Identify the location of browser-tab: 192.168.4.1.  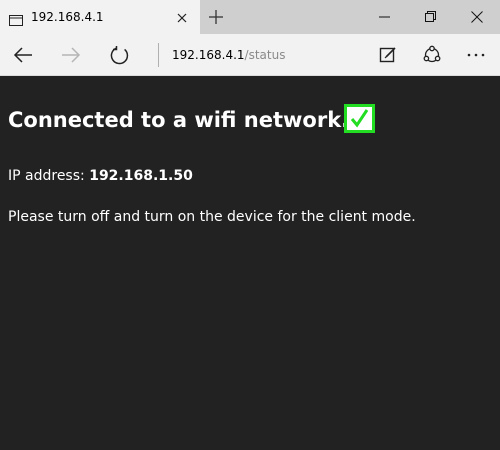
(100, 17).